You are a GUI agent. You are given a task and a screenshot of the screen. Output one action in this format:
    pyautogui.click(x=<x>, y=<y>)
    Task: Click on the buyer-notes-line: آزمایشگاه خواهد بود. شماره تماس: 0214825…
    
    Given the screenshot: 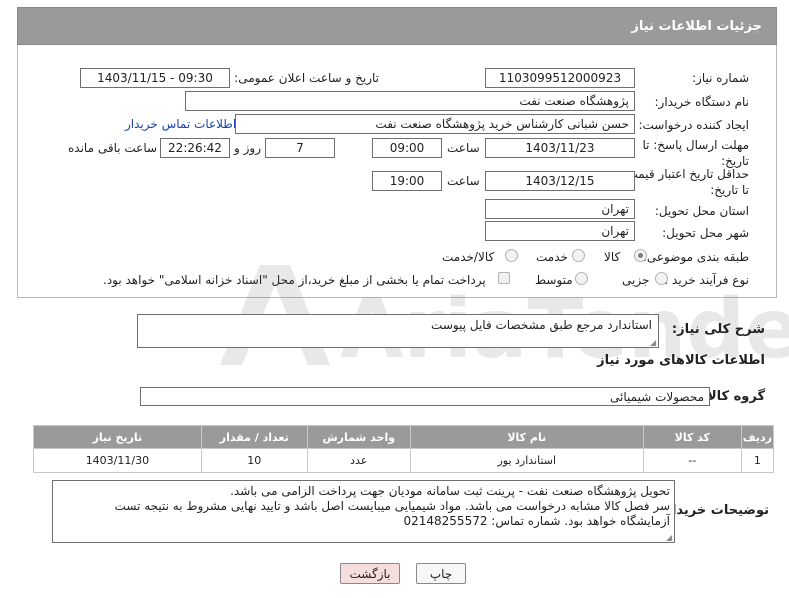 What is the action you would take?
    pyautogui.click(x=536, y=521)
    